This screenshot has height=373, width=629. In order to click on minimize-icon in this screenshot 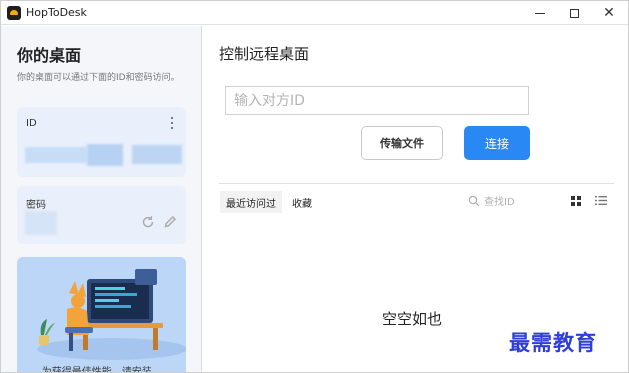, I will do `click(540, 13)`.